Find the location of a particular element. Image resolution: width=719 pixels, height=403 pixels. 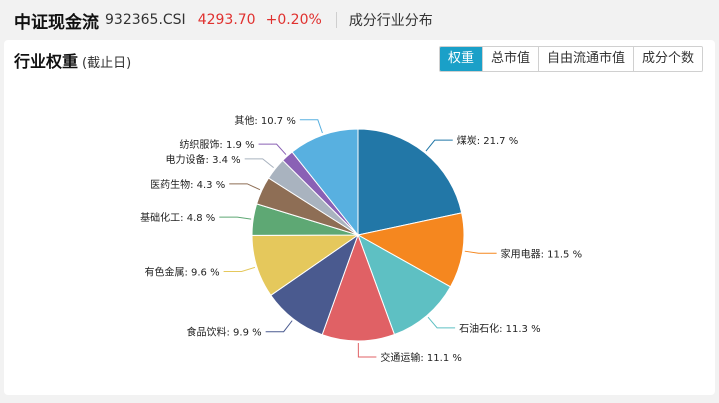

index-header: 中证现金流 932365.CSI 4293.70 +0.20% 成分行业分布 is located at coordinates (359, 20).